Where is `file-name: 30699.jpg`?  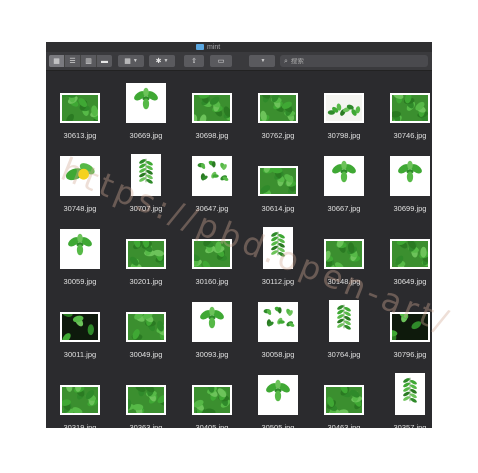
file-name: 30699.jpg is located at coordinates (410, 208).